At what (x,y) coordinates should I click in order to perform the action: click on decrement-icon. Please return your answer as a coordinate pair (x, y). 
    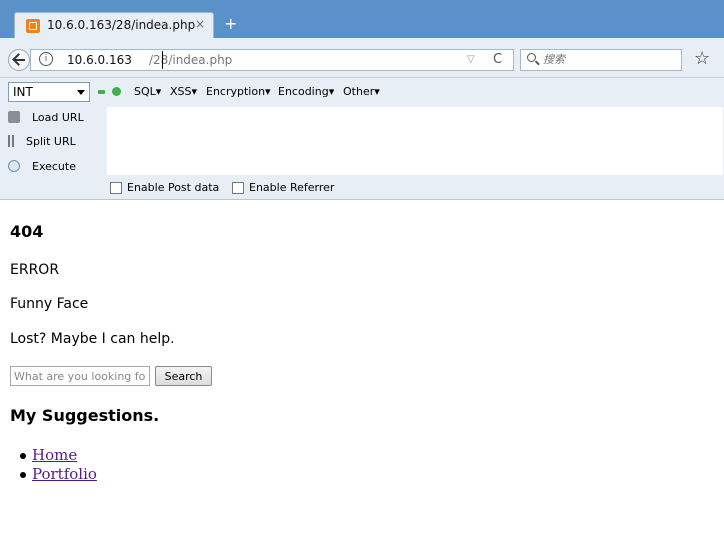
    Looking at the image, I should click on (101, 92).